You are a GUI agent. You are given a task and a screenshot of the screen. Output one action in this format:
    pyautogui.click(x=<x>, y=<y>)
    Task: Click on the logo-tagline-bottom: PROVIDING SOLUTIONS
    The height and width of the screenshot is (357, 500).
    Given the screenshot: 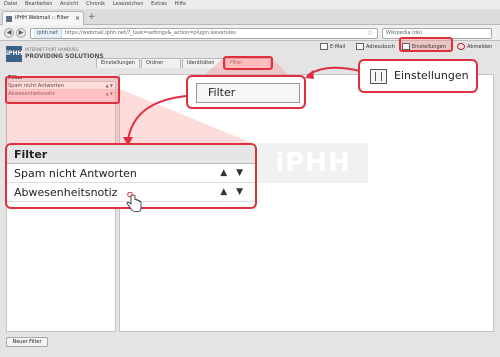 What is the action you would take?
    pyautogui.click(x=64, y=56)
    